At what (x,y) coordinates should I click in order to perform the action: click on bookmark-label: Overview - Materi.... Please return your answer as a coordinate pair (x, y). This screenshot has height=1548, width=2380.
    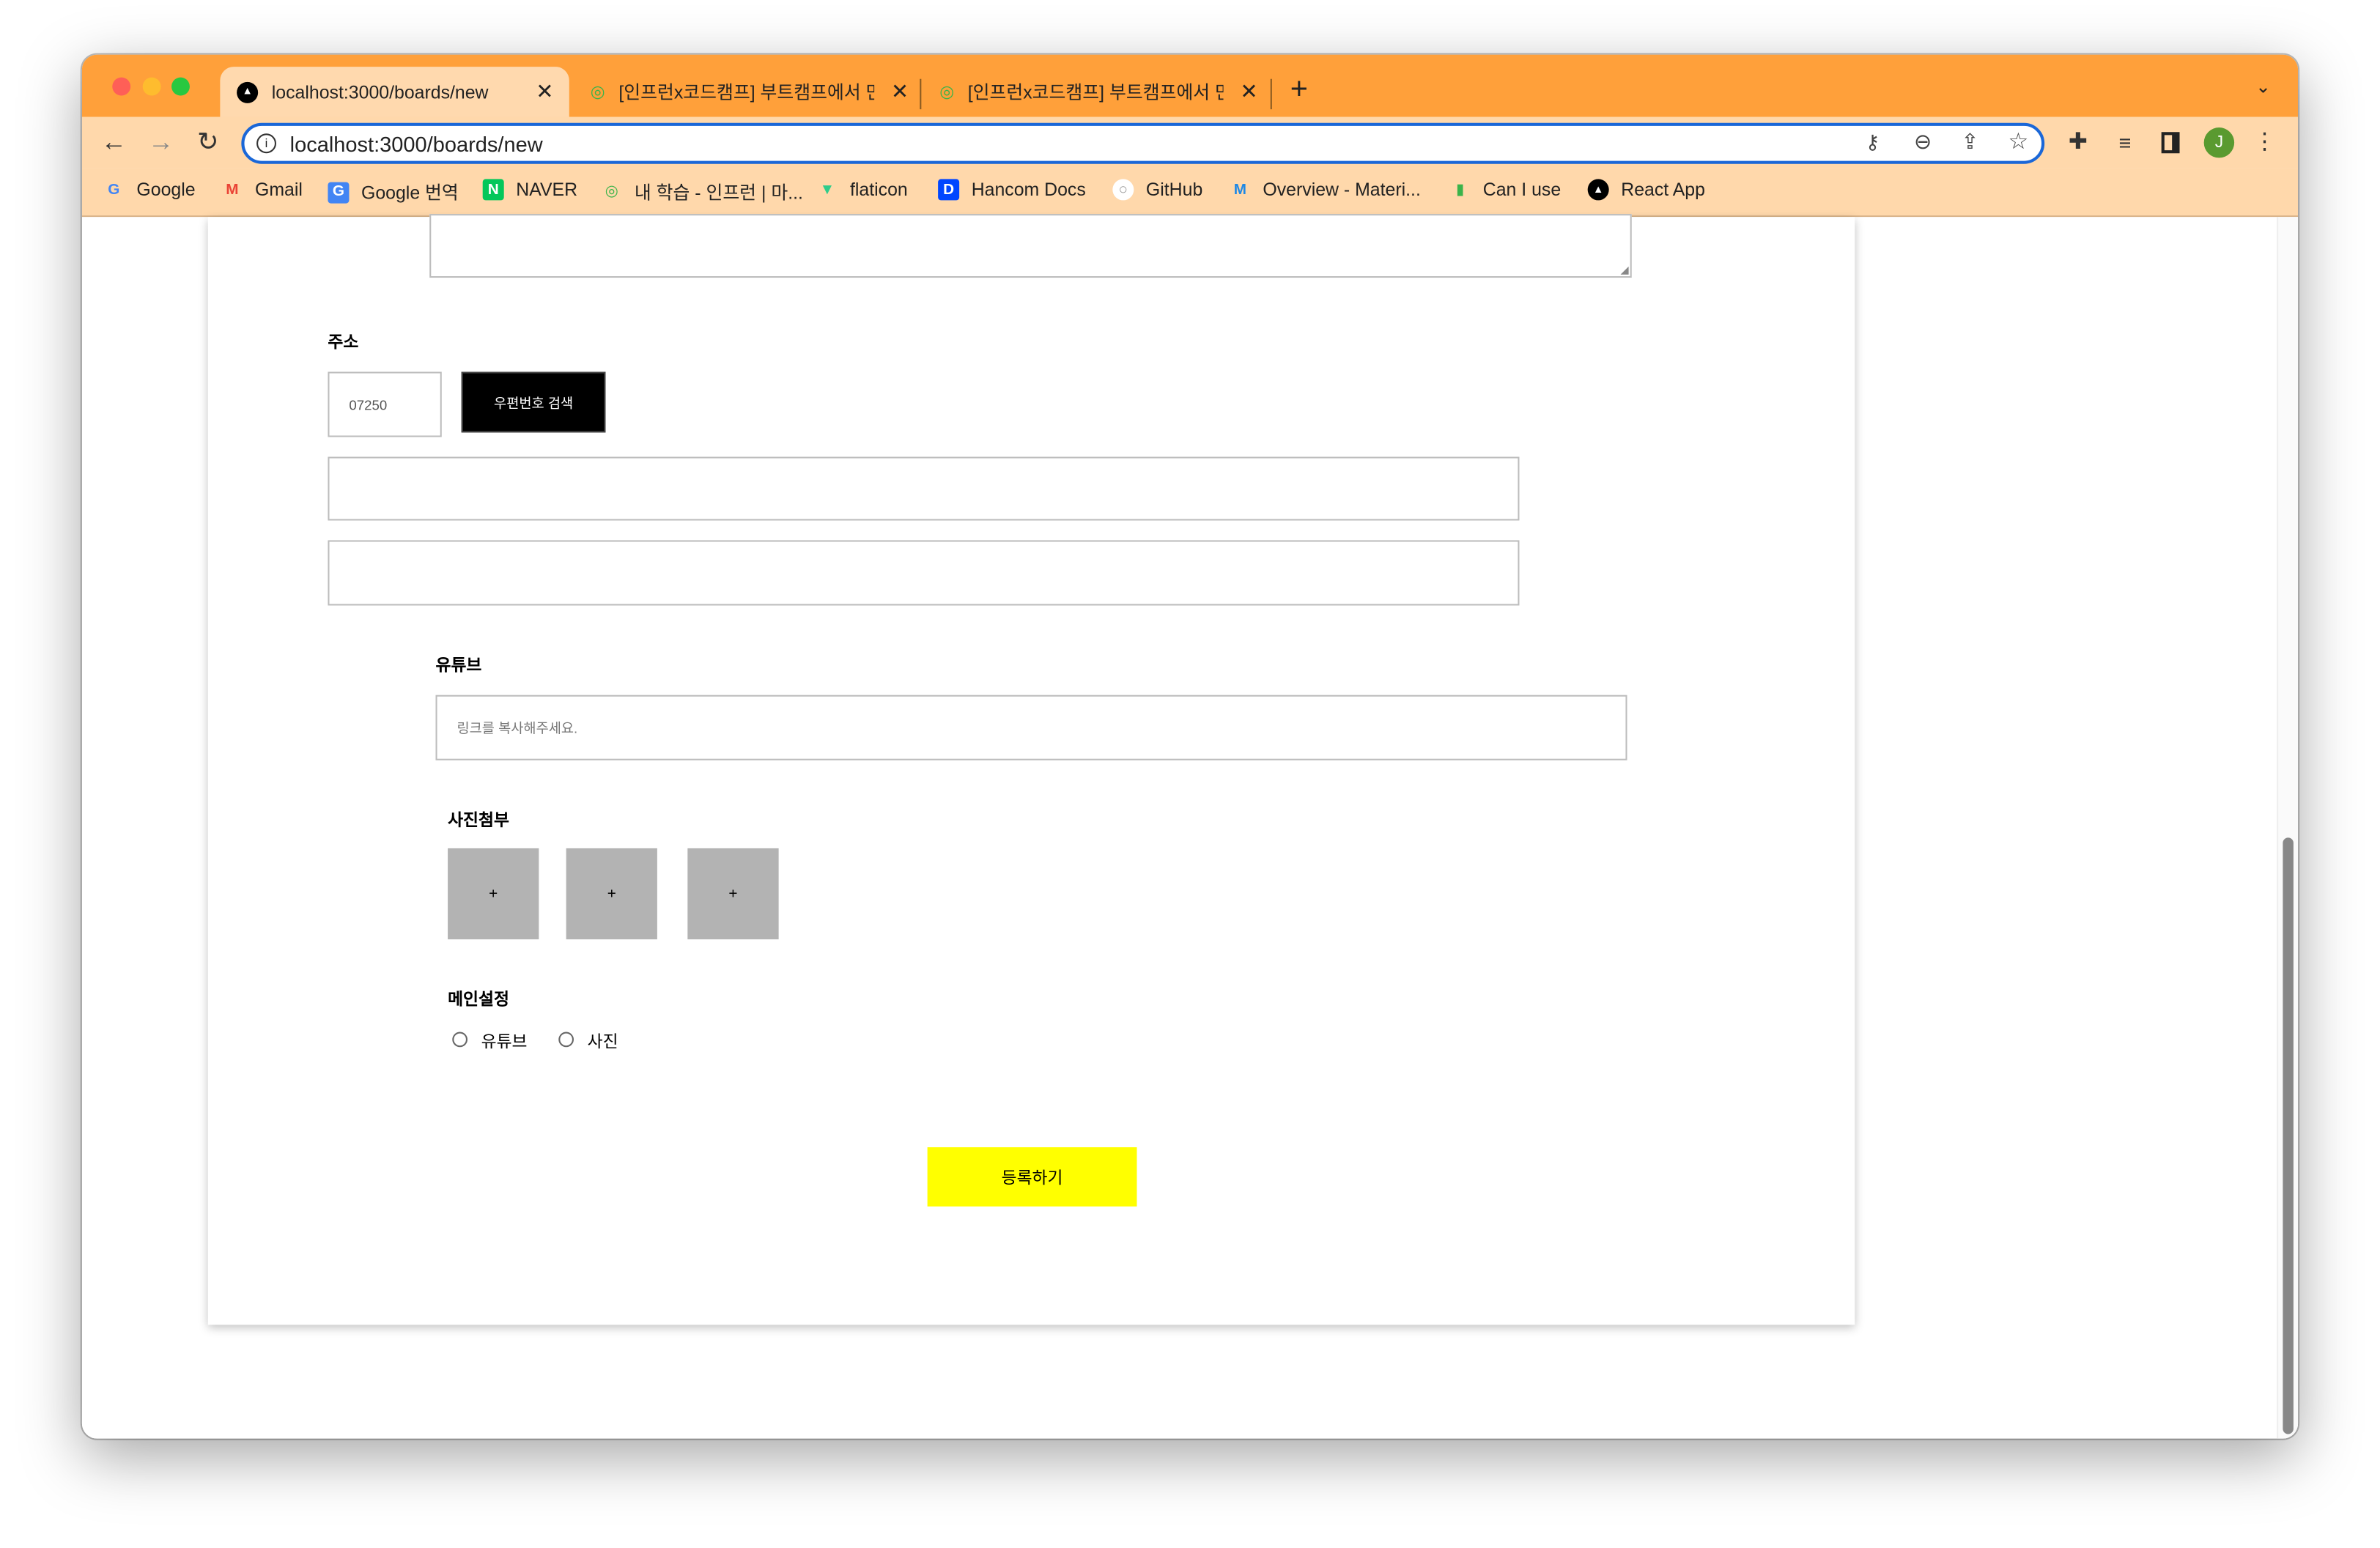
    Looking at the image, I should click on (1342, 190).